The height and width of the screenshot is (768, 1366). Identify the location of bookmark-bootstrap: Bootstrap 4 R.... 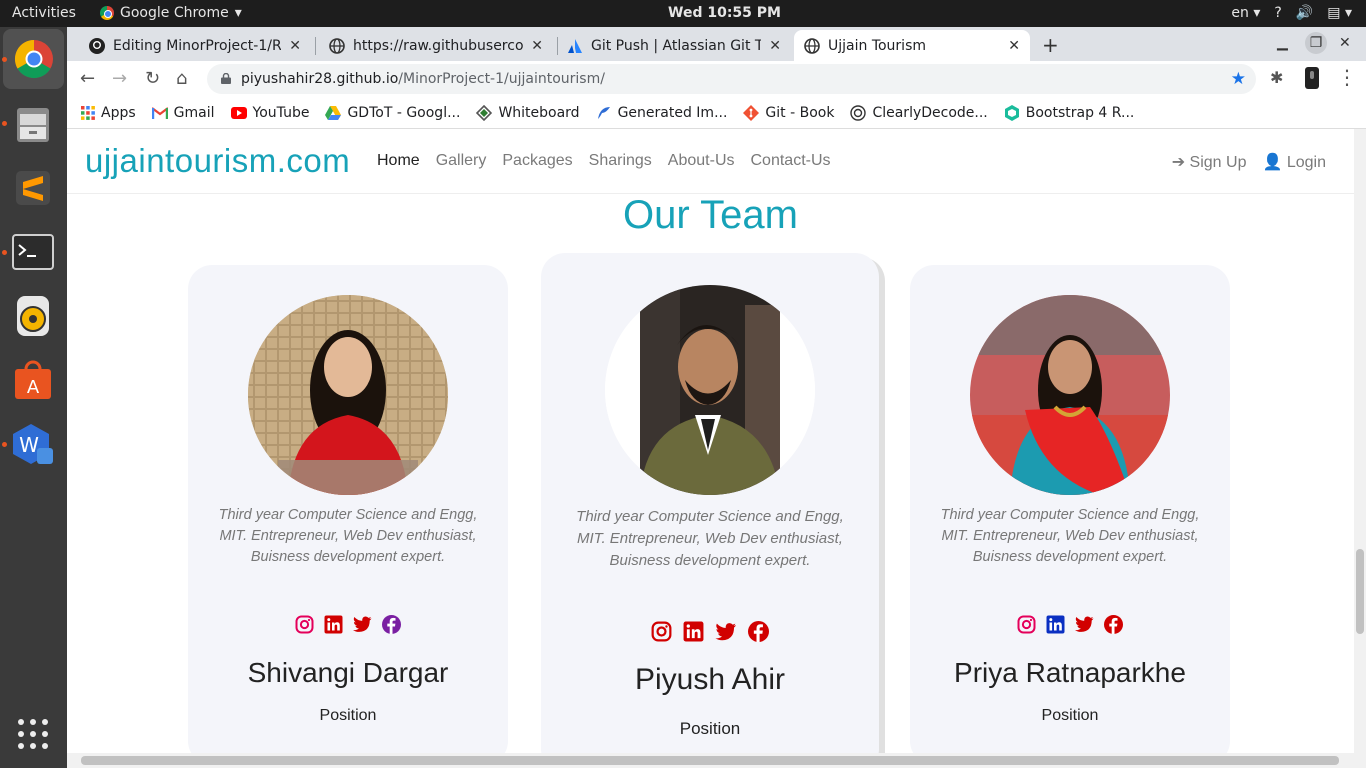
(1069, 112).